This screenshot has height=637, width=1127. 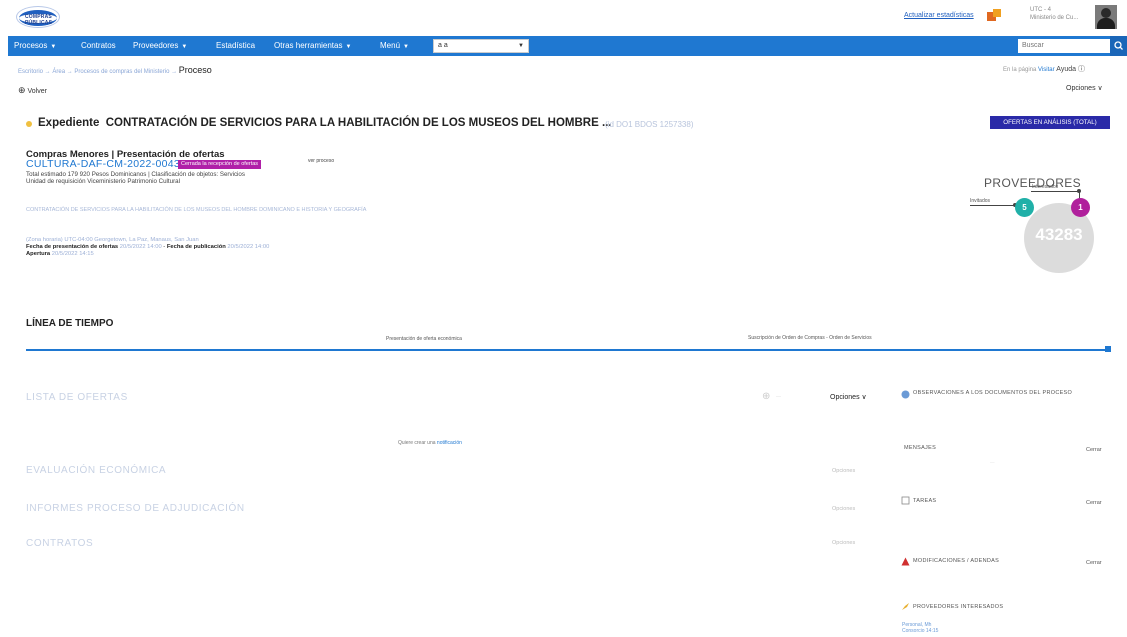 I want to click on timeline-title: LÍNEA DE TIEMPO, so click(x=70, y=323).